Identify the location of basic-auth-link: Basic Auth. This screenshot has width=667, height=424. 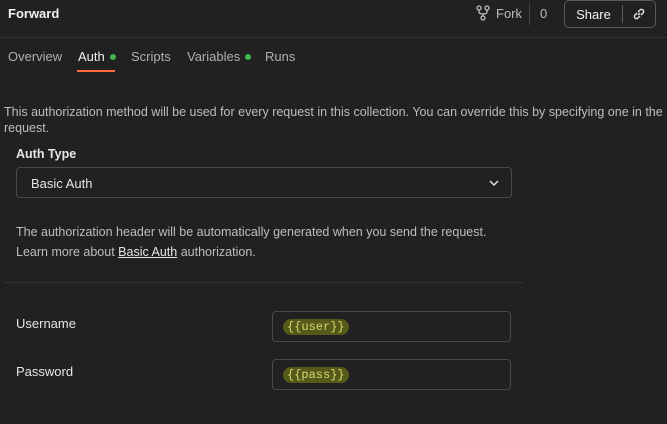
(147, 252).